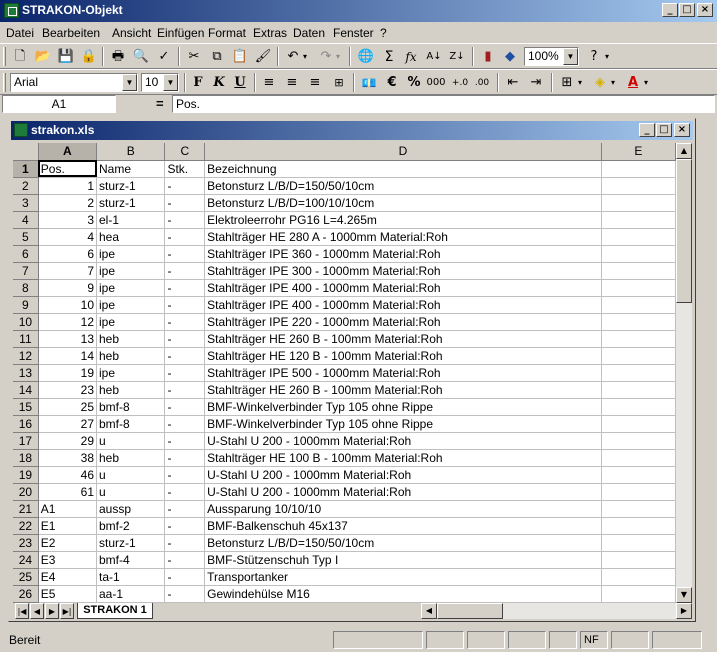 This screenshot has height=652, width=717. I want to click on cell-pos: E1, so click(68, 526).